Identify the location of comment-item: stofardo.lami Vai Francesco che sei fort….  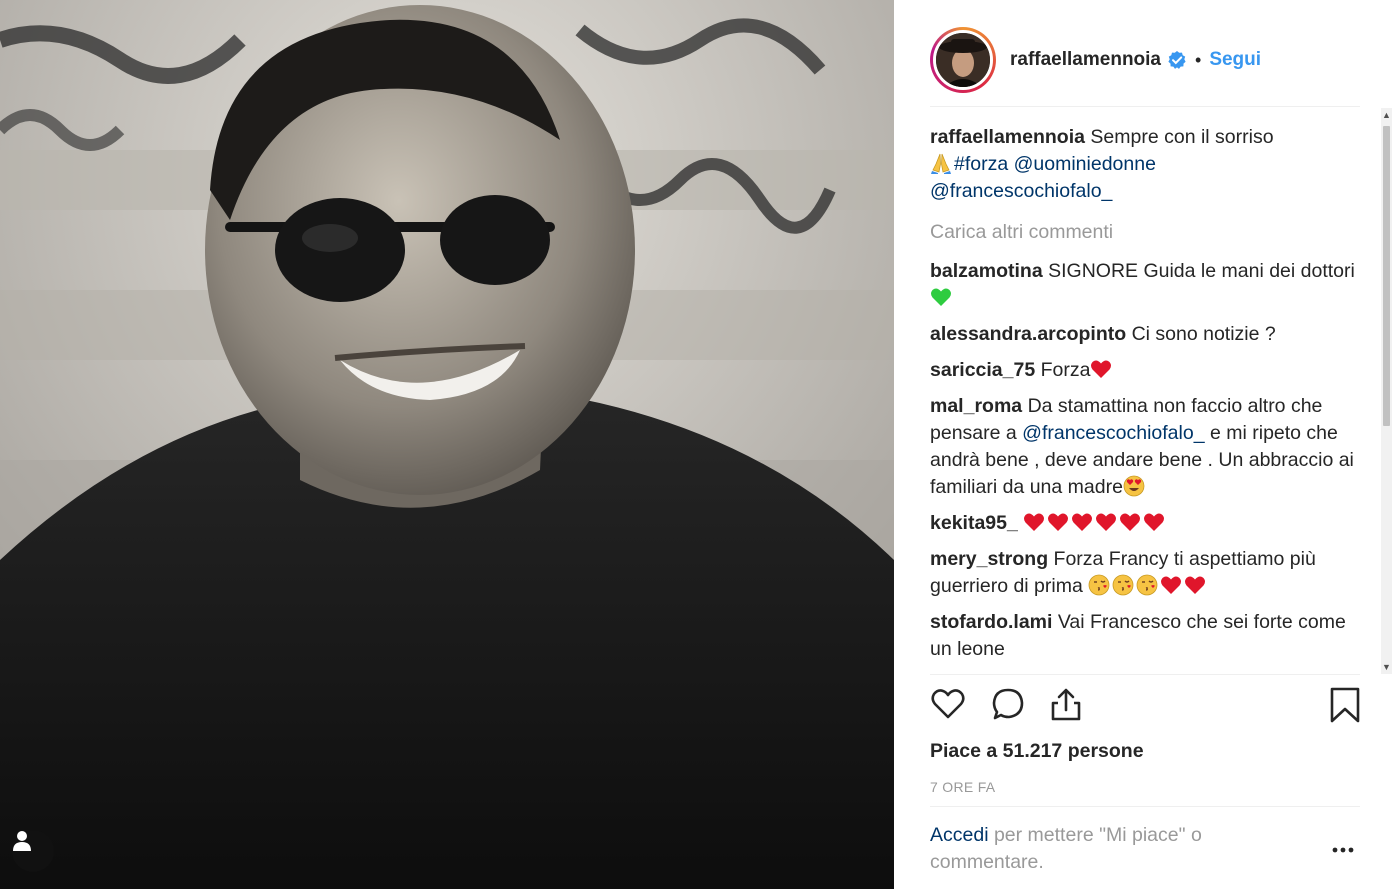
(1146, 636).